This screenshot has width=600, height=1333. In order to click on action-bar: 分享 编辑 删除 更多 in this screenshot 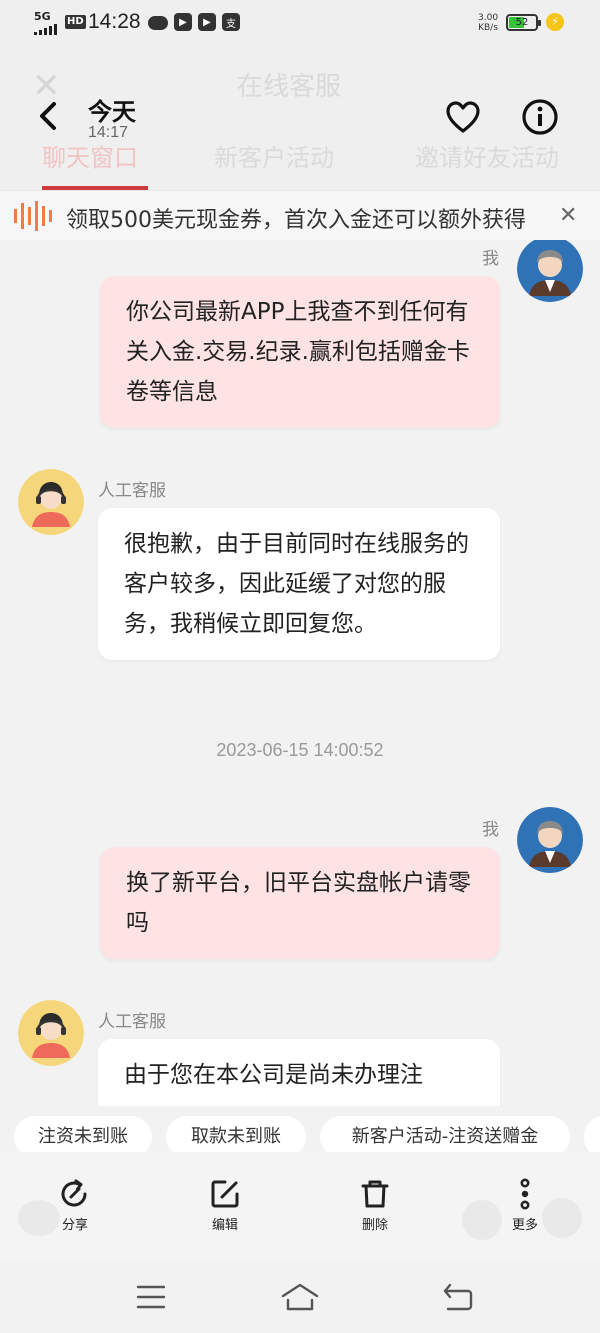, I will do `click(300, 1206)`.